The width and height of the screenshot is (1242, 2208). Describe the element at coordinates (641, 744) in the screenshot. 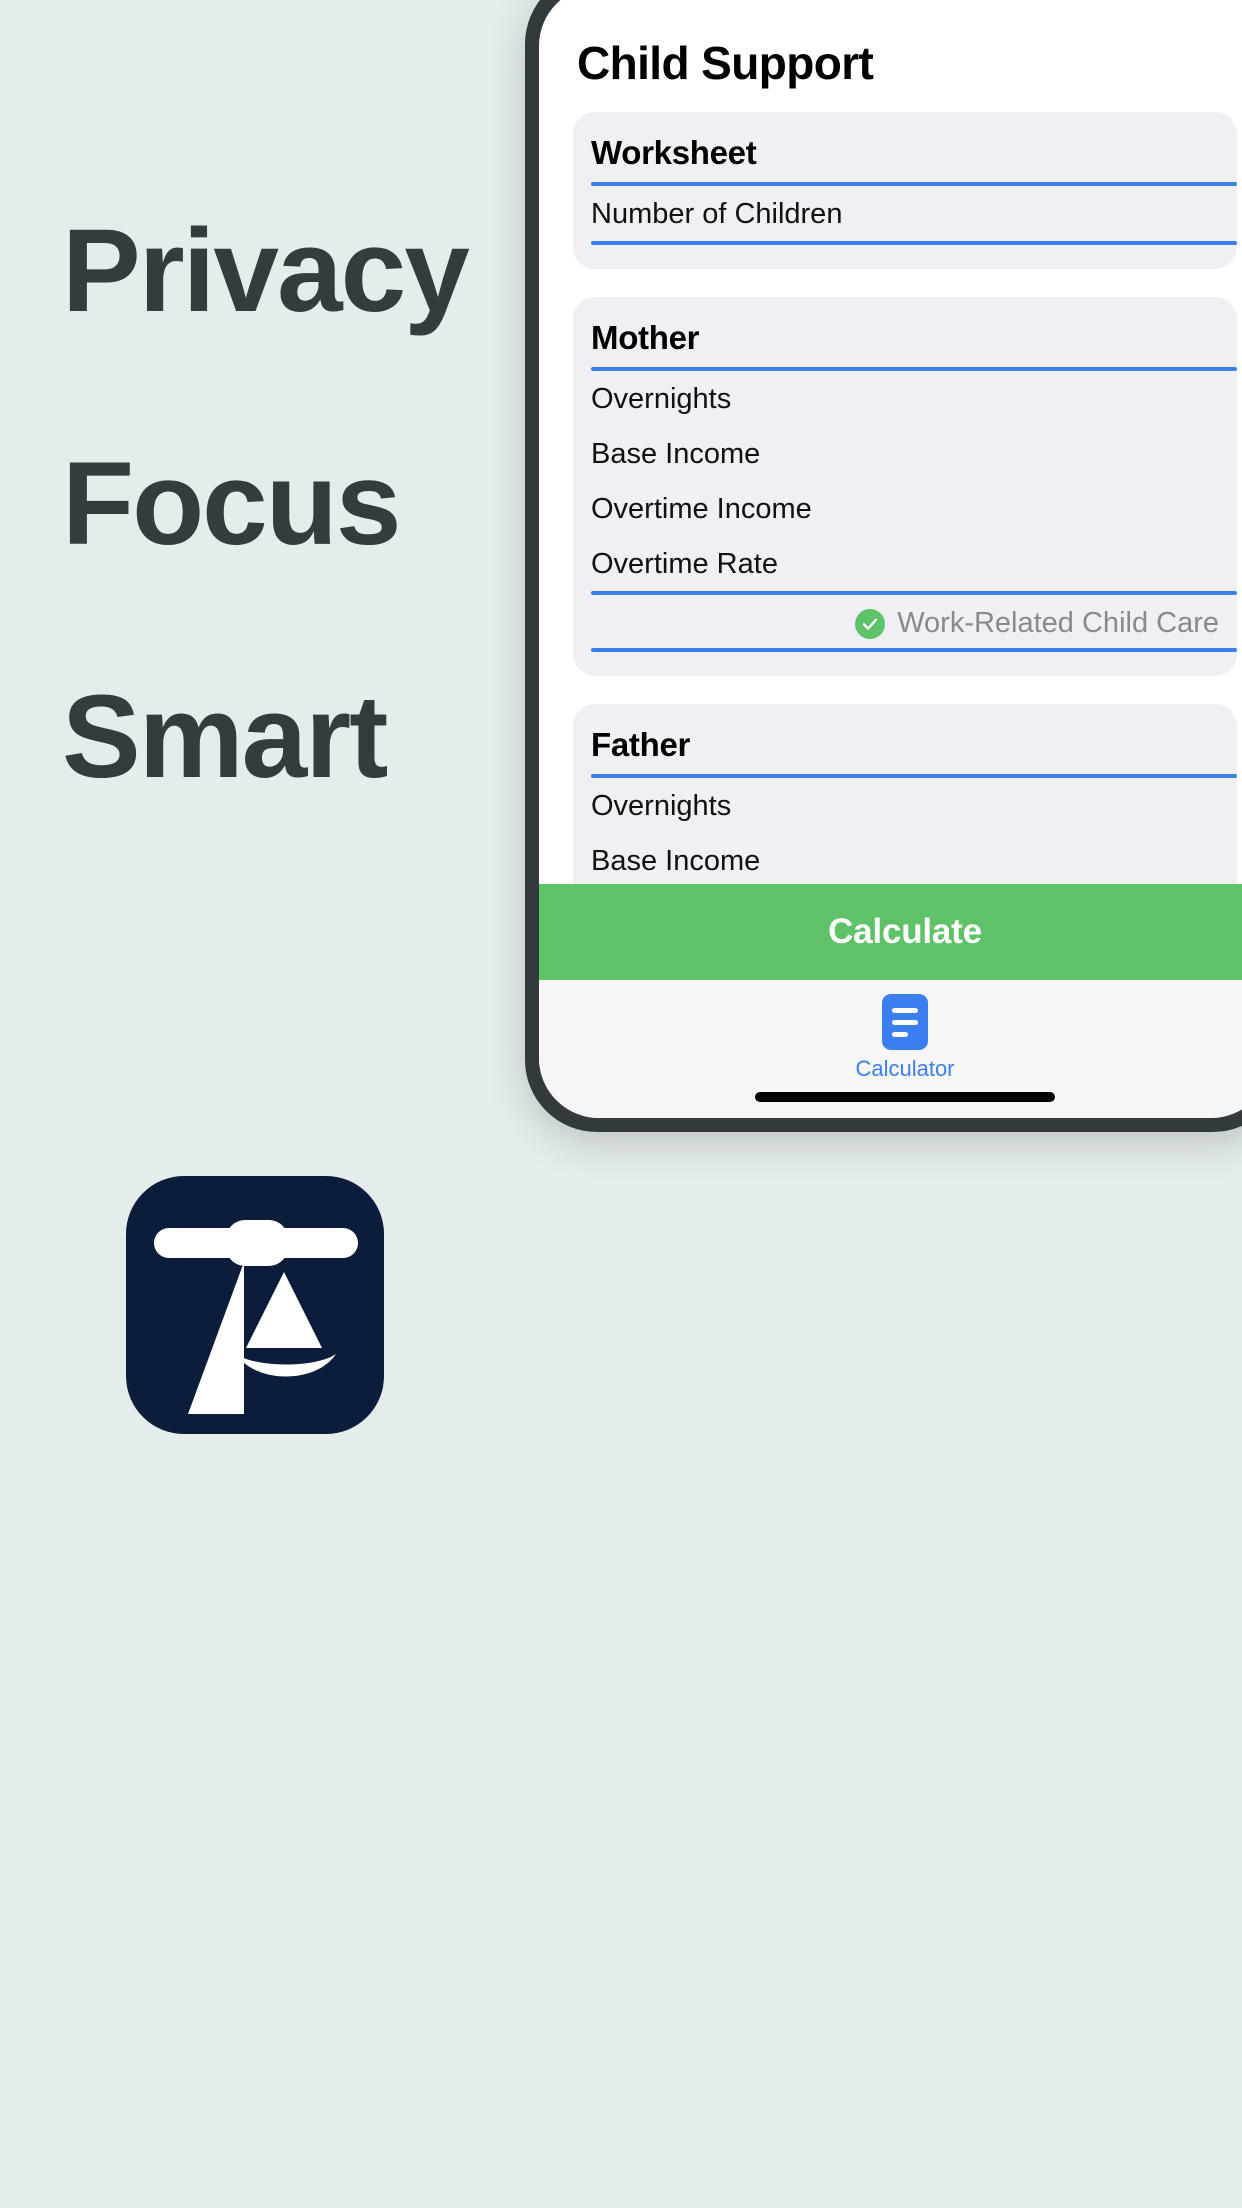

I see `card-title-father: Father` at that location.